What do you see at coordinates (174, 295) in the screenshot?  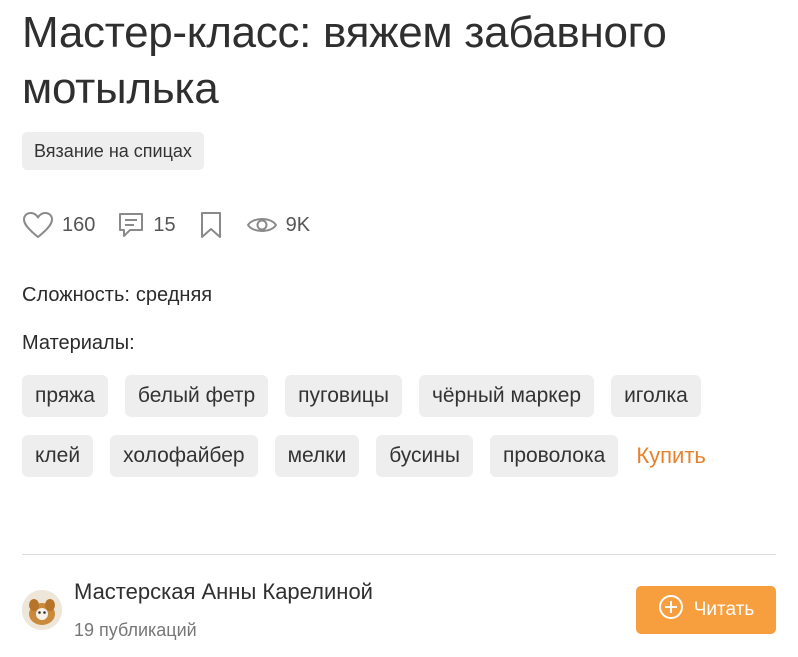 I see `difficulty-value: средняя` at bounding box center [174, 295].